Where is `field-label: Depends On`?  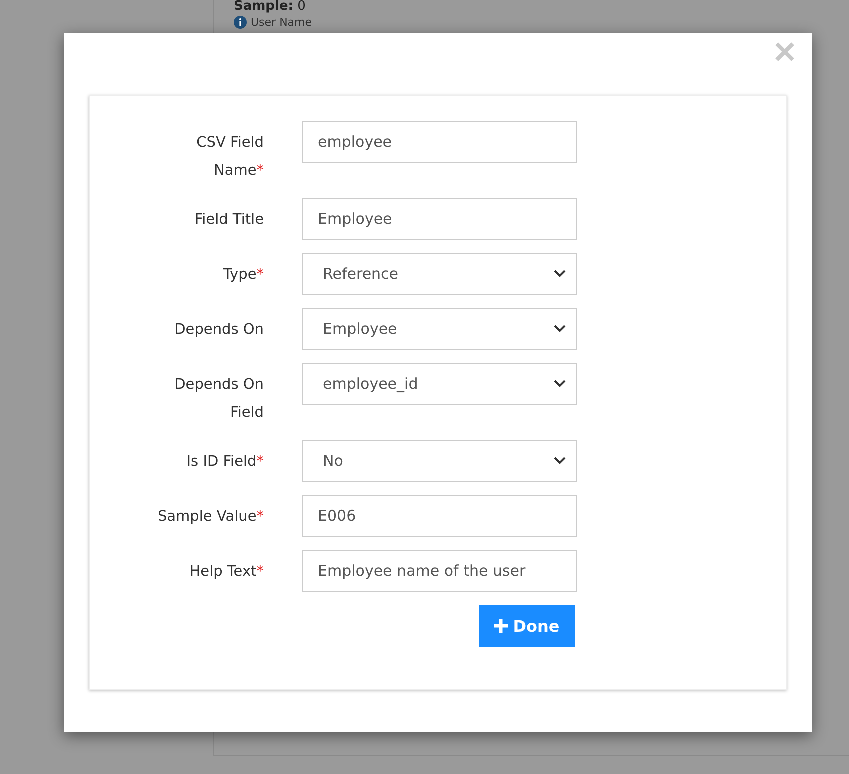 field-label: Depends On is located at coordinates (219, 330).